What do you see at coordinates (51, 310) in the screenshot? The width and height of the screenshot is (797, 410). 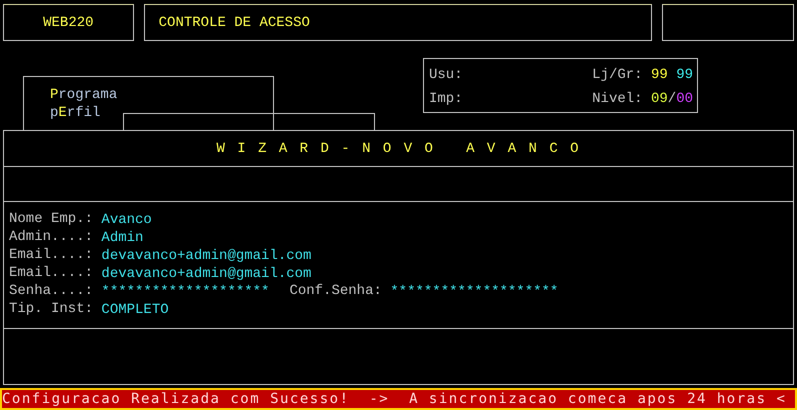 I see `field-label: Tip. Inst:` at bounding box center [51, 310].